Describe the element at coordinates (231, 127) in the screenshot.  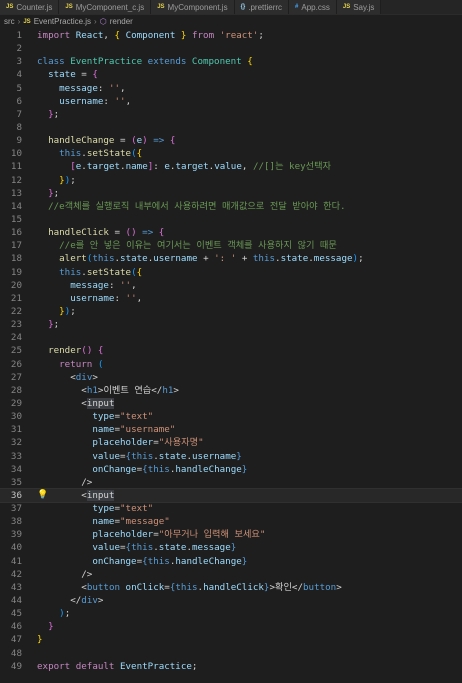
I see `code-line: 8` at that location.